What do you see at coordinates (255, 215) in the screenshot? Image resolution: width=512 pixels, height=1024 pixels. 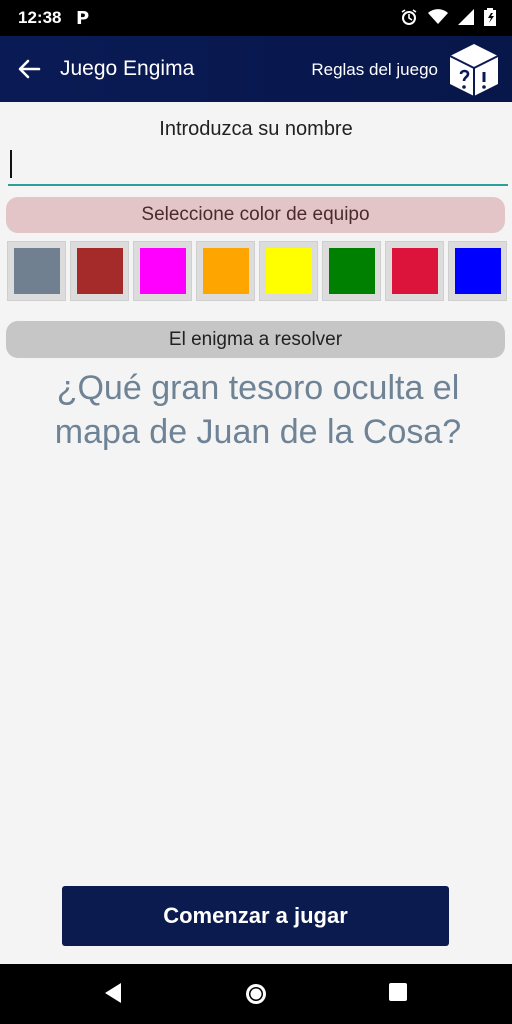 I see `team-color-label: Seleccione color de equipo` at bounding box center [255, 215].